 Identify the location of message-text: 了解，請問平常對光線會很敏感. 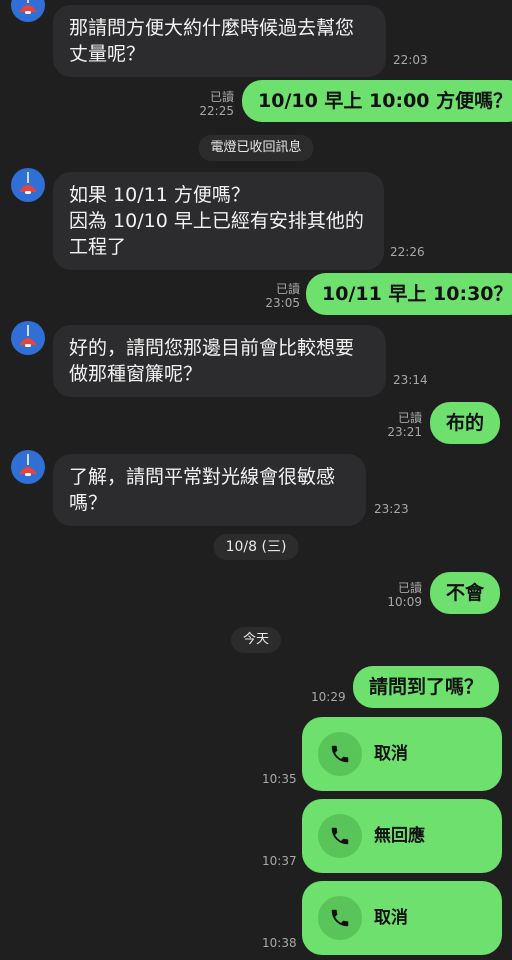
(202, 477).